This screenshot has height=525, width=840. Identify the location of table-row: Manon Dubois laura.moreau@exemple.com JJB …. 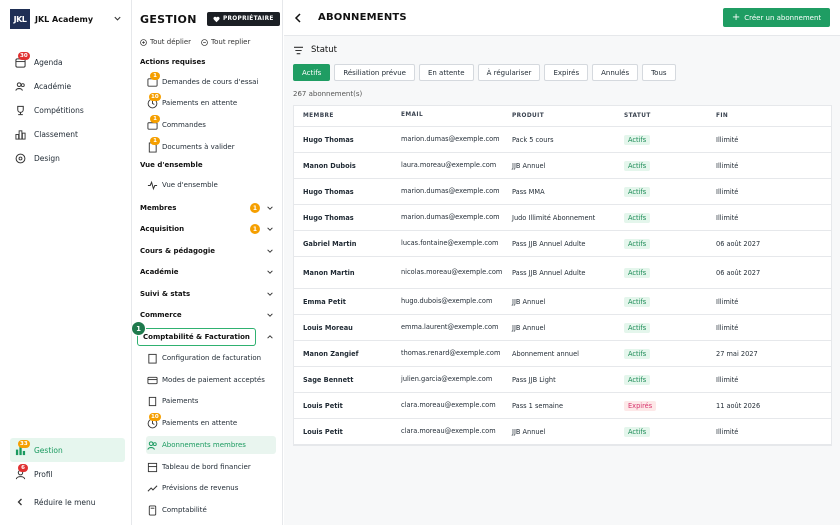
(562, 166).